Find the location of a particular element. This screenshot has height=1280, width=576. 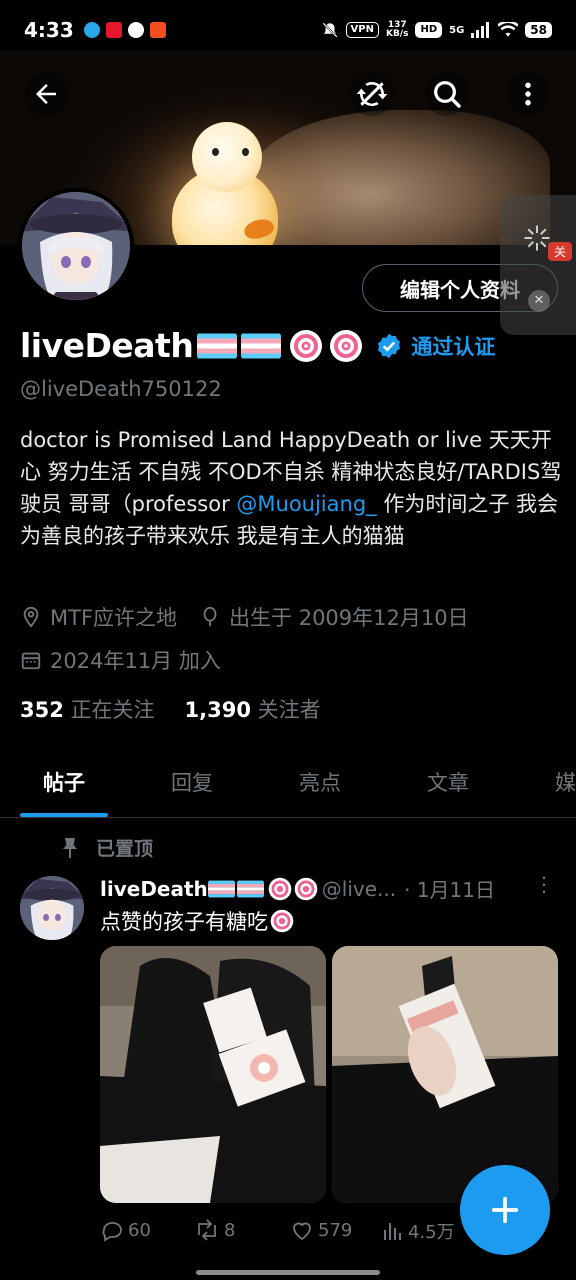

back-arrow-icon is located at coordinates (46, 94).